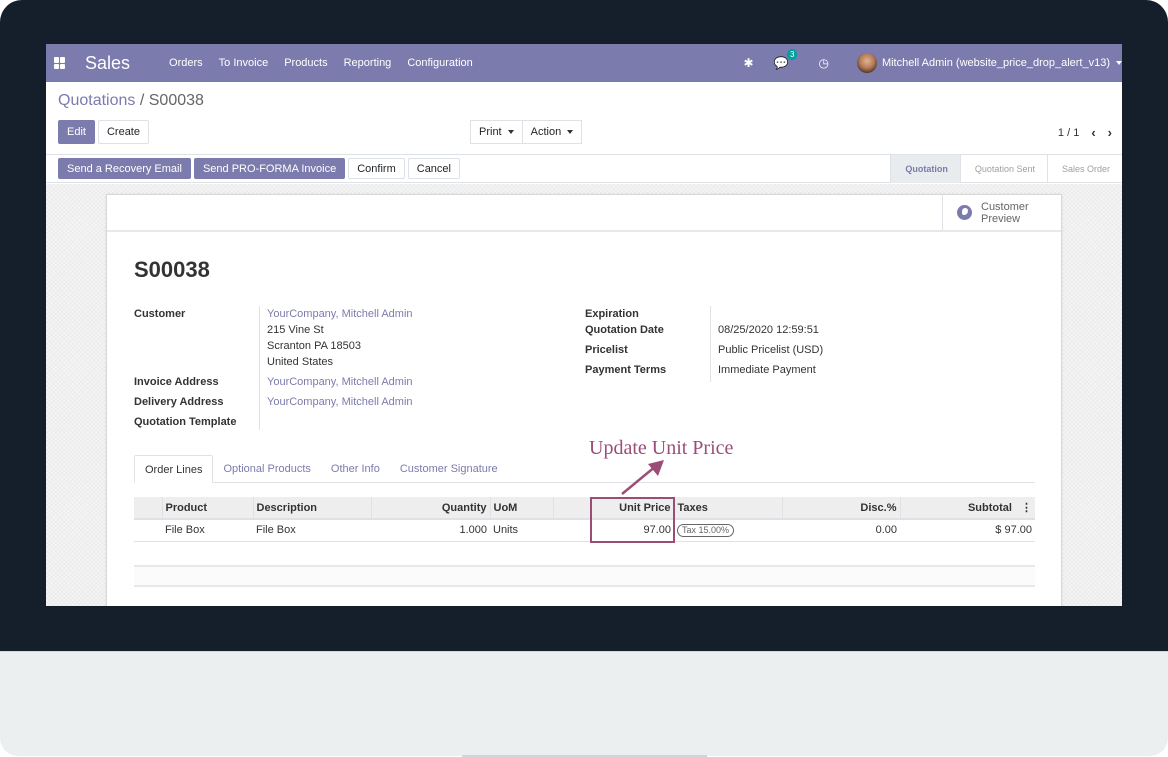  I want to click on stage-quotation: Quotation, so click(925, 169).